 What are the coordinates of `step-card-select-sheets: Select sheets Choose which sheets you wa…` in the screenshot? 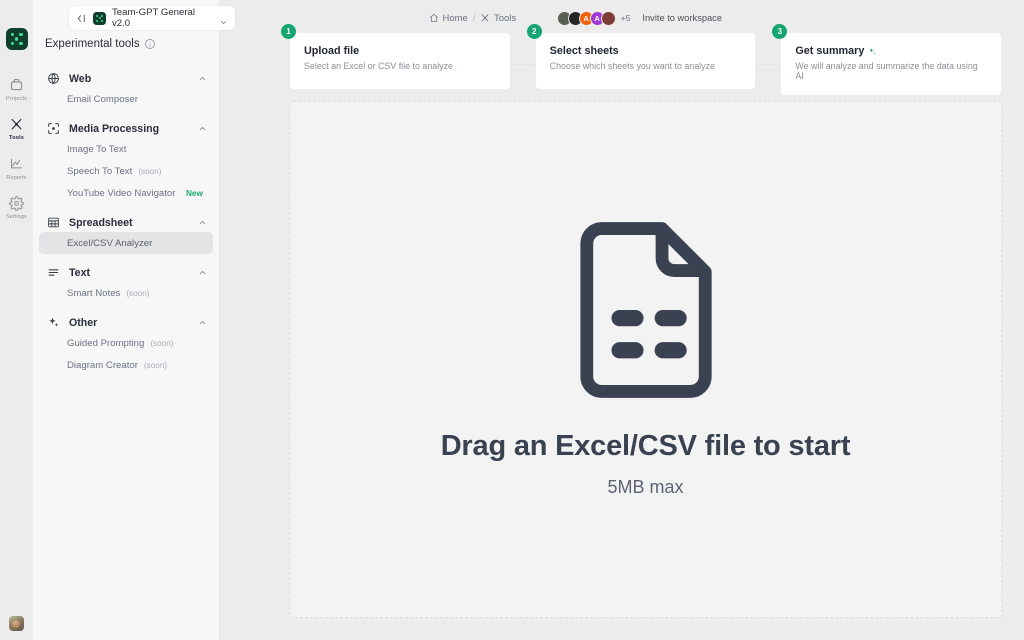 It's located at (645, 61).